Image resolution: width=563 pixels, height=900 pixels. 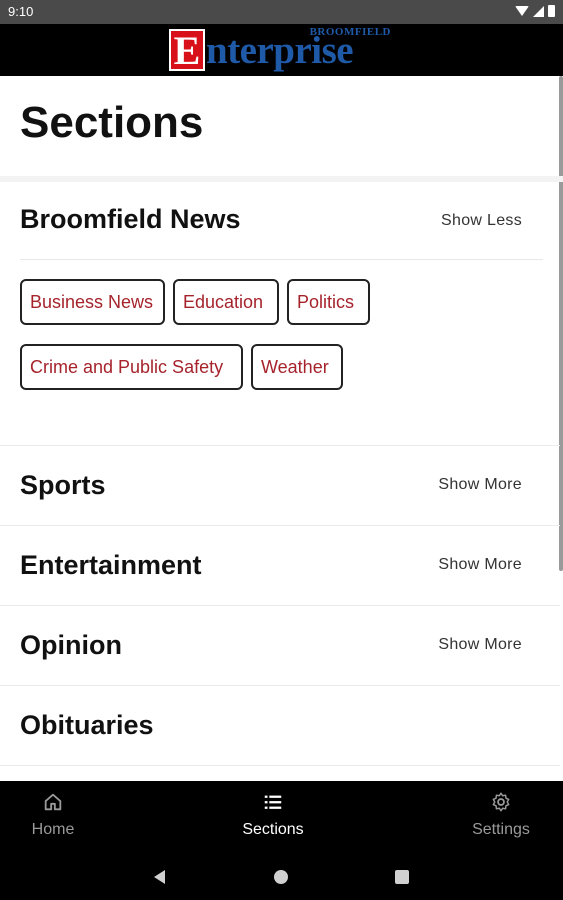 I want to click on section-opinion: Opinion Show More, so click(x=280, y=646).